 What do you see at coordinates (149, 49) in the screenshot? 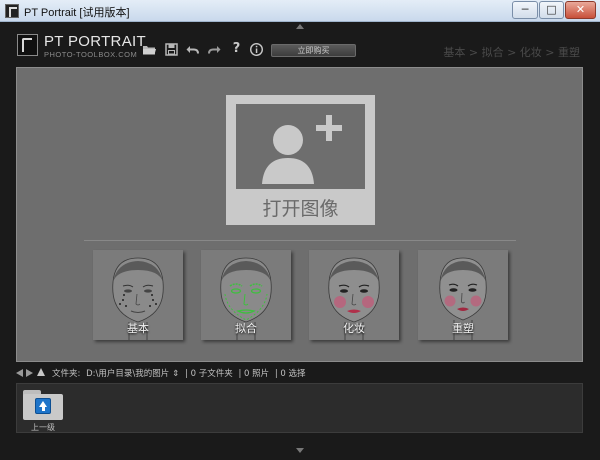
I see `folder-open-icon` at bounding box center [149, 49].